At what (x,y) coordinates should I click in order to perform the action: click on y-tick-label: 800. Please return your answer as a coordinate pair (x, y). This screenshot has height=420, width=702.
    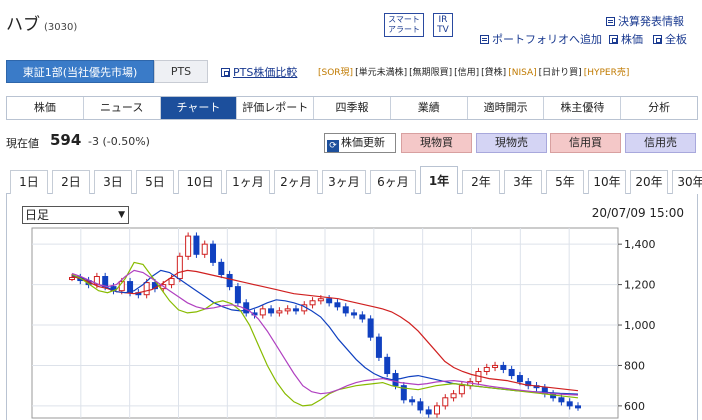
    Looking at the image, I should click on (634, 365).